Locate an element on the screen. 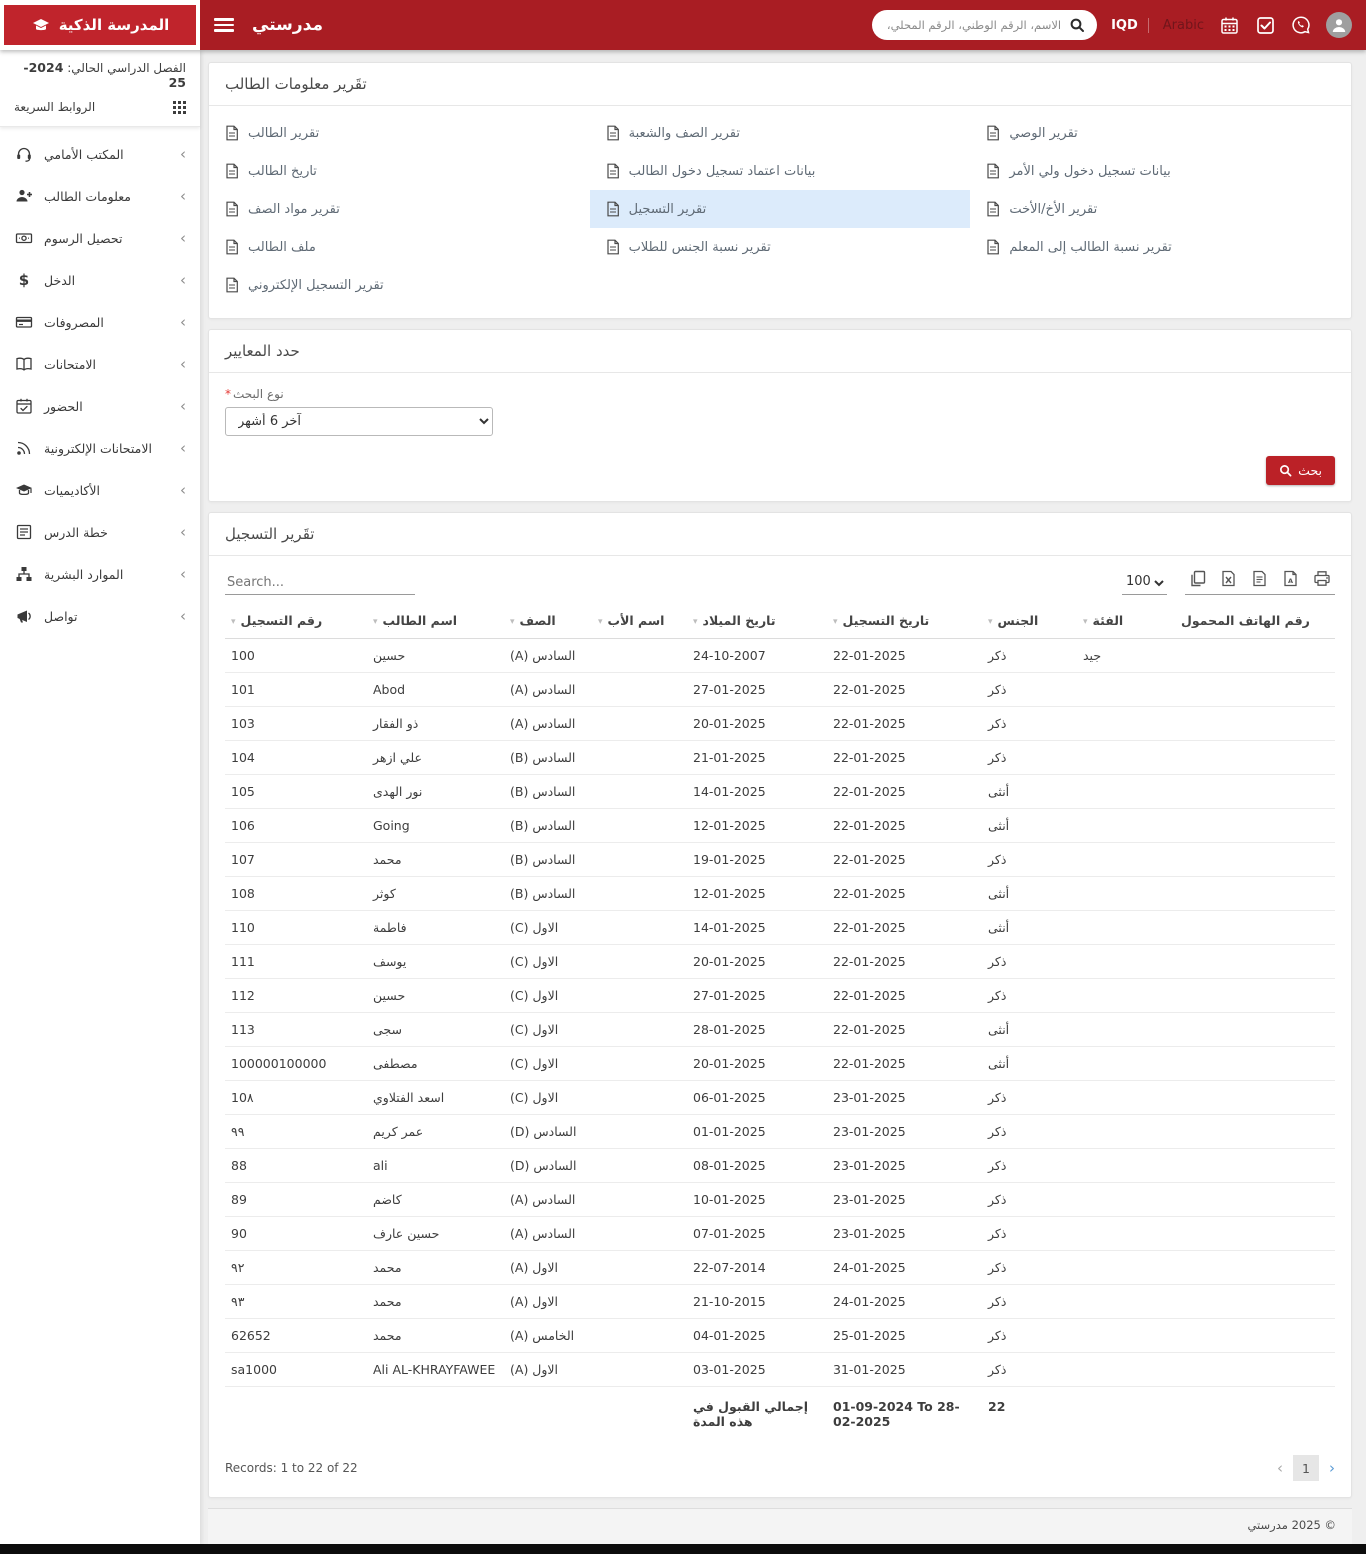  report-link: تقرير مواد الصف is located at coordinates (399, 209).